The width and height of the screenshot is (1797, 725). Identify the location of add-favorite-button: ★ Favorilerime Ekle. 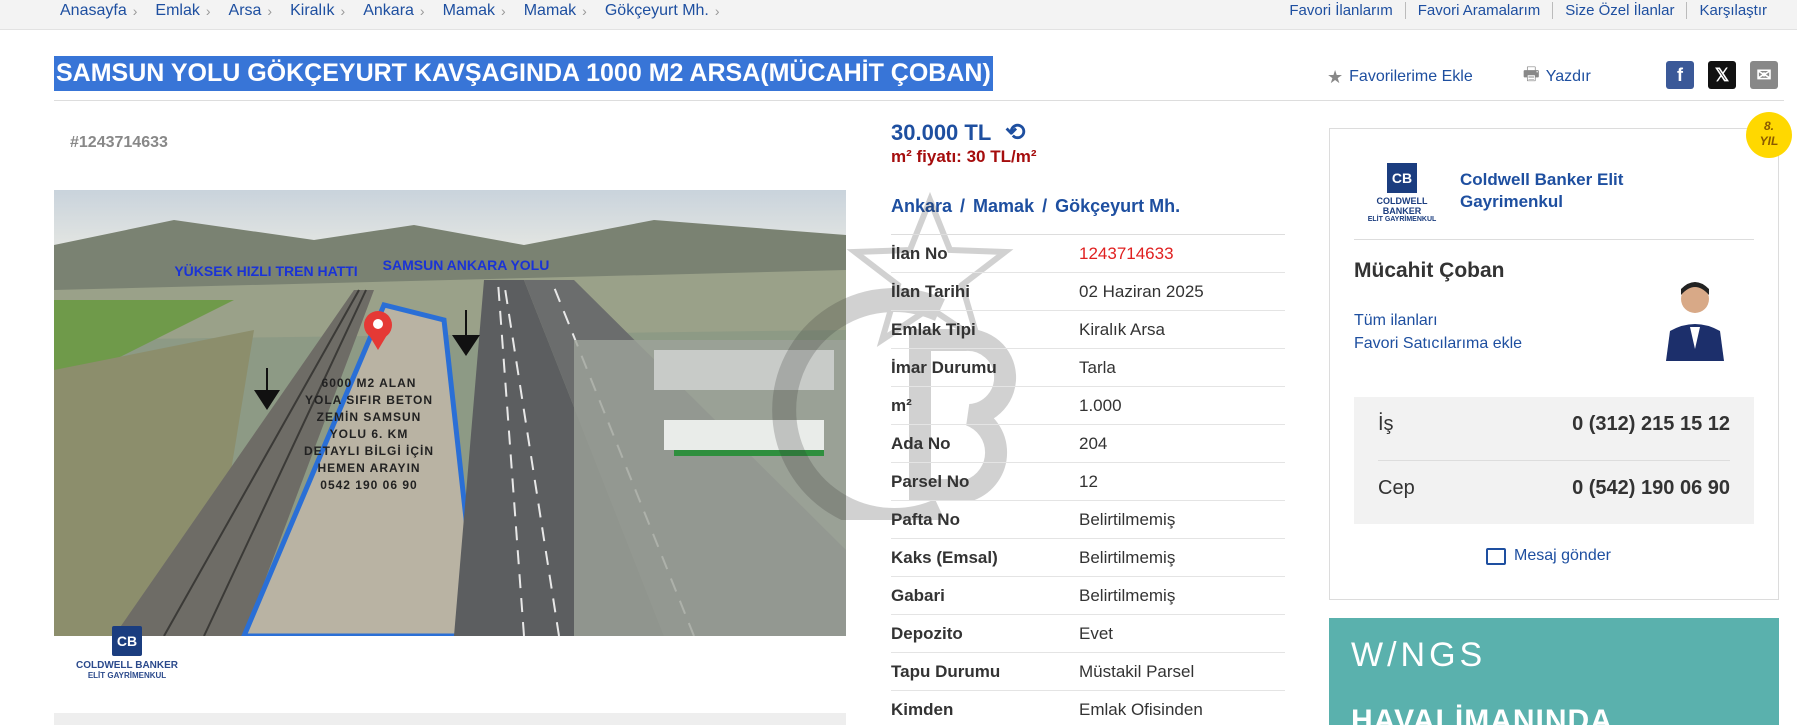
(1400, 77).